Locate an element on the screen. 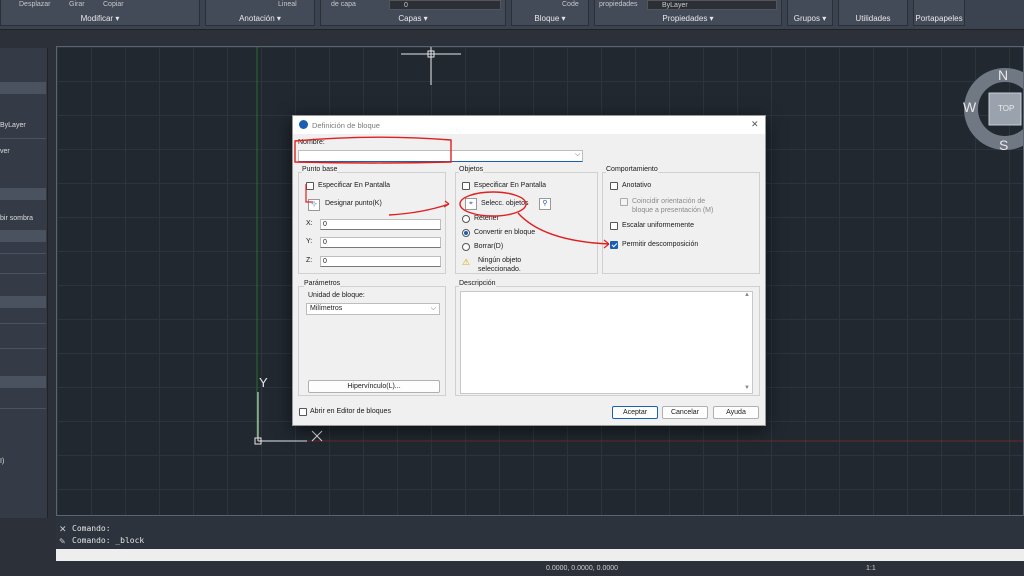  viewcube-south: S is located at coordinates (1003, 145).